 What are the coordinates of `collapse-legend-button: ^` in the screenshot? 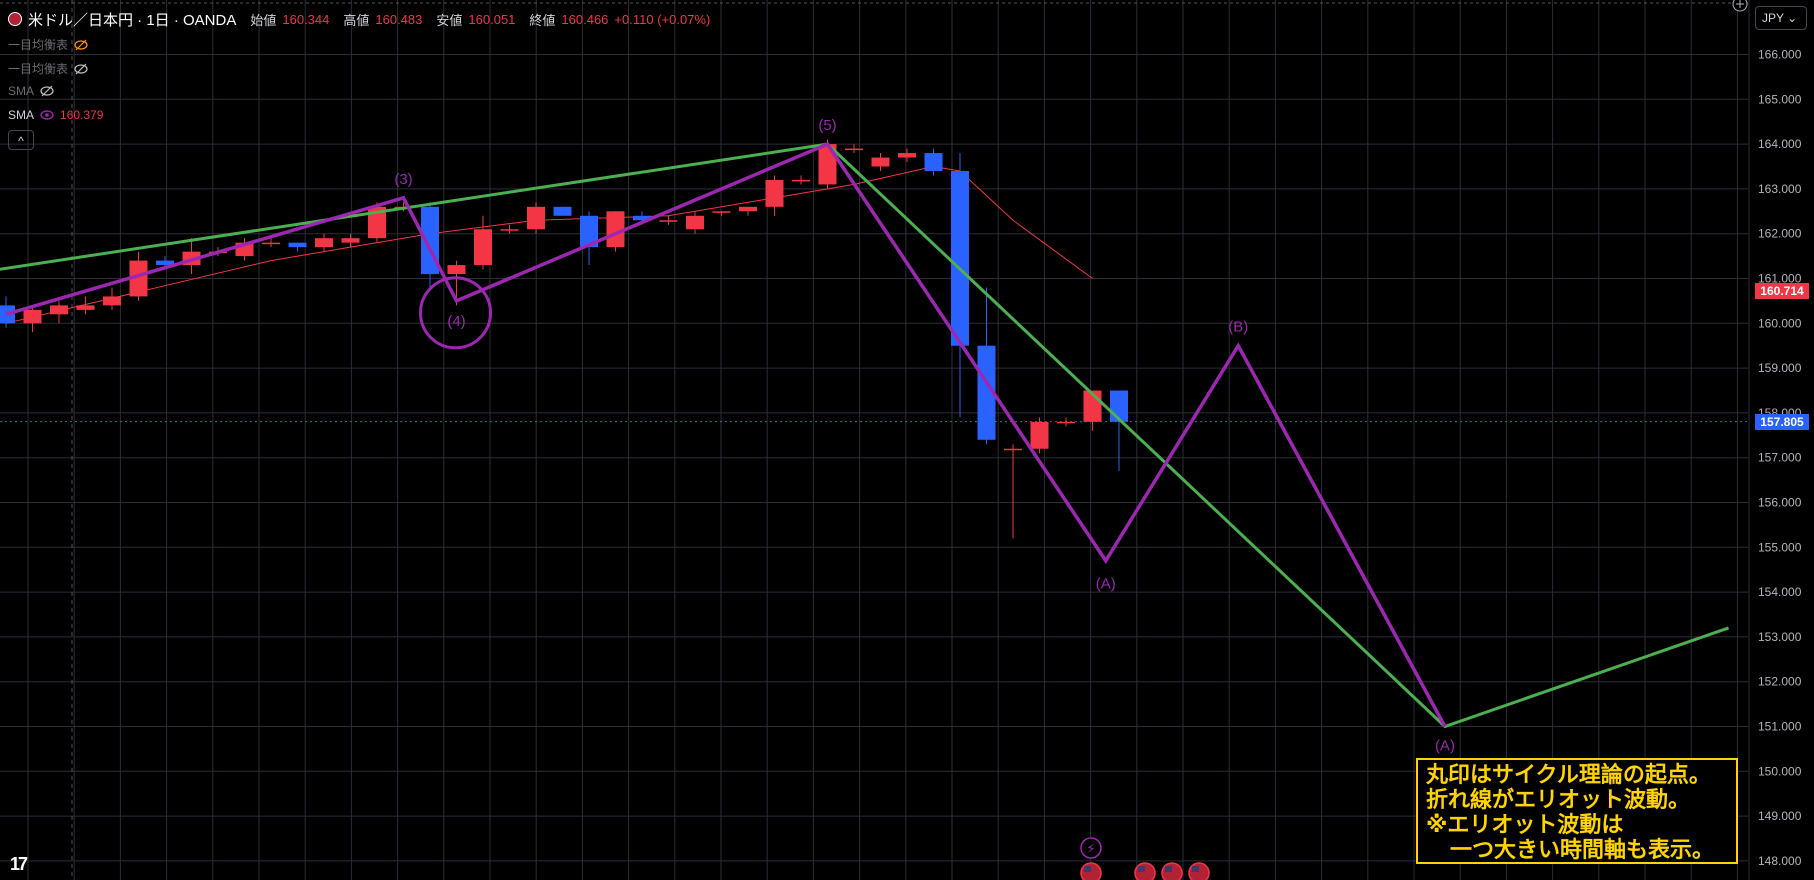 It's located at (21, 140).